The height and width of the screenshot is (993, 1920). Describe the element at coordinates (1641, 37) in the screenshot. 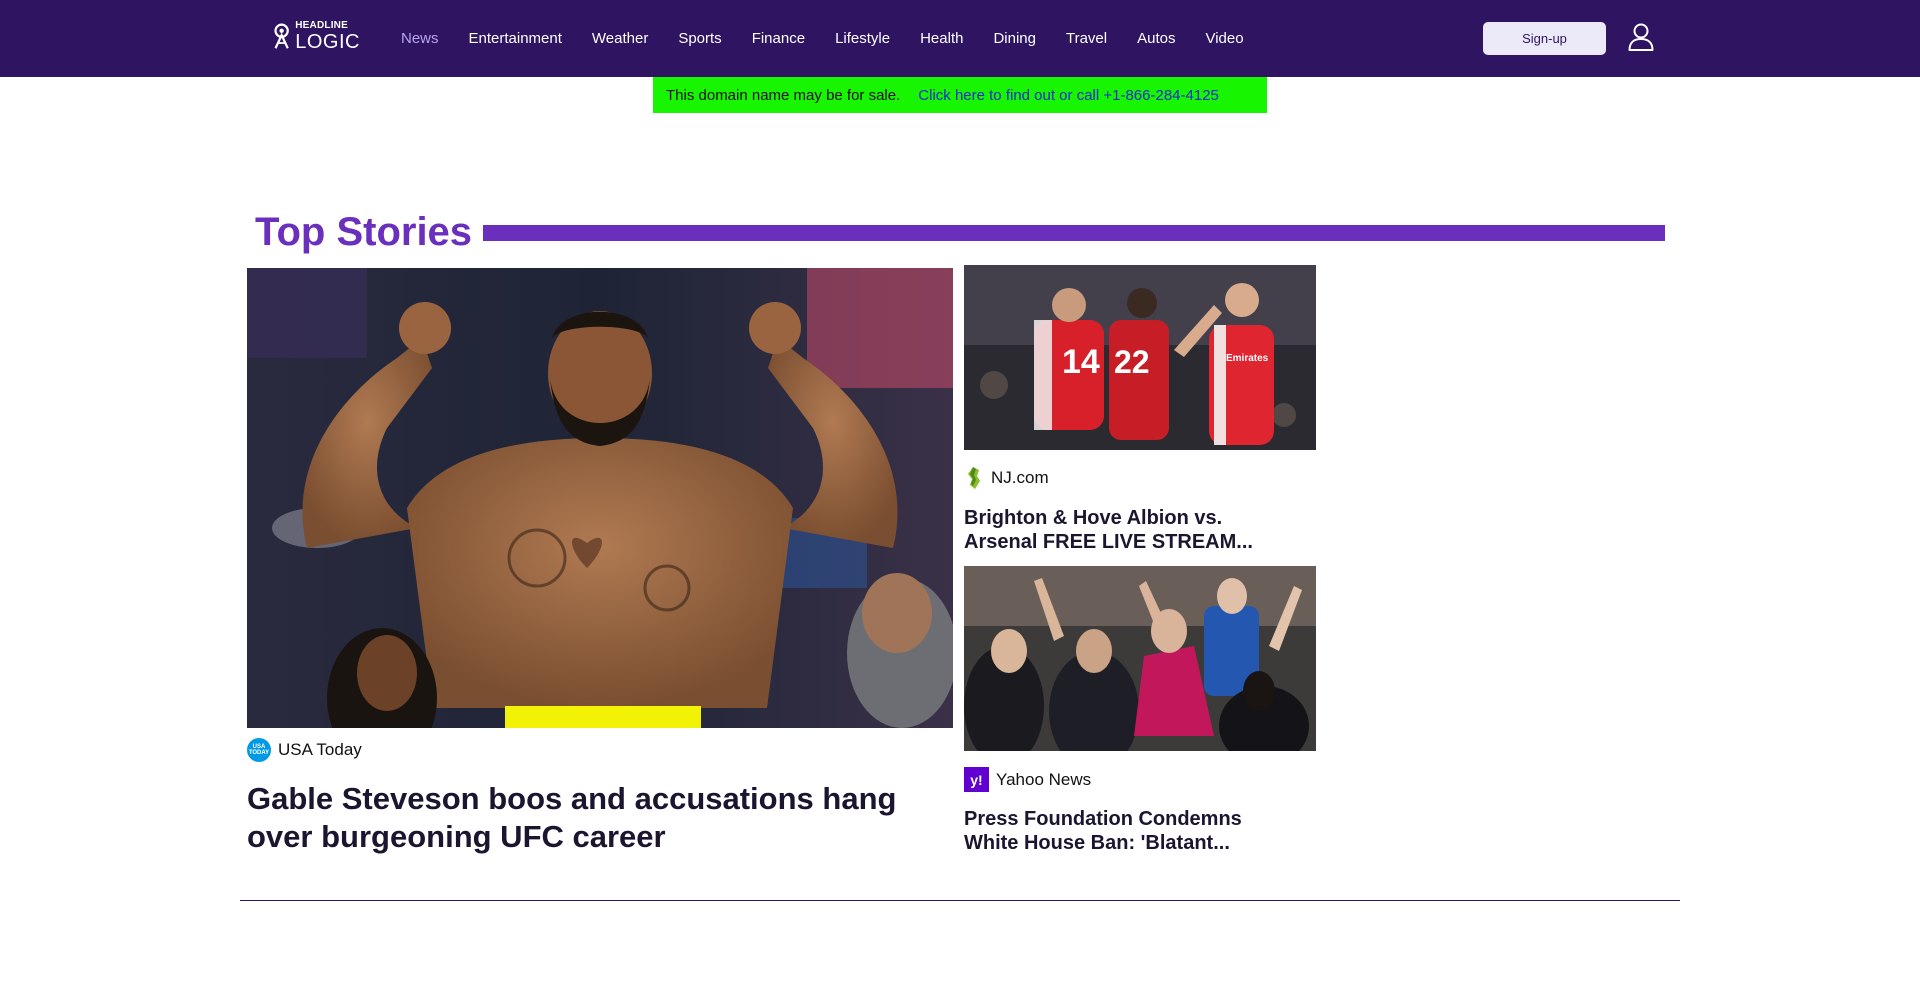

I see `user-icon` at that location.